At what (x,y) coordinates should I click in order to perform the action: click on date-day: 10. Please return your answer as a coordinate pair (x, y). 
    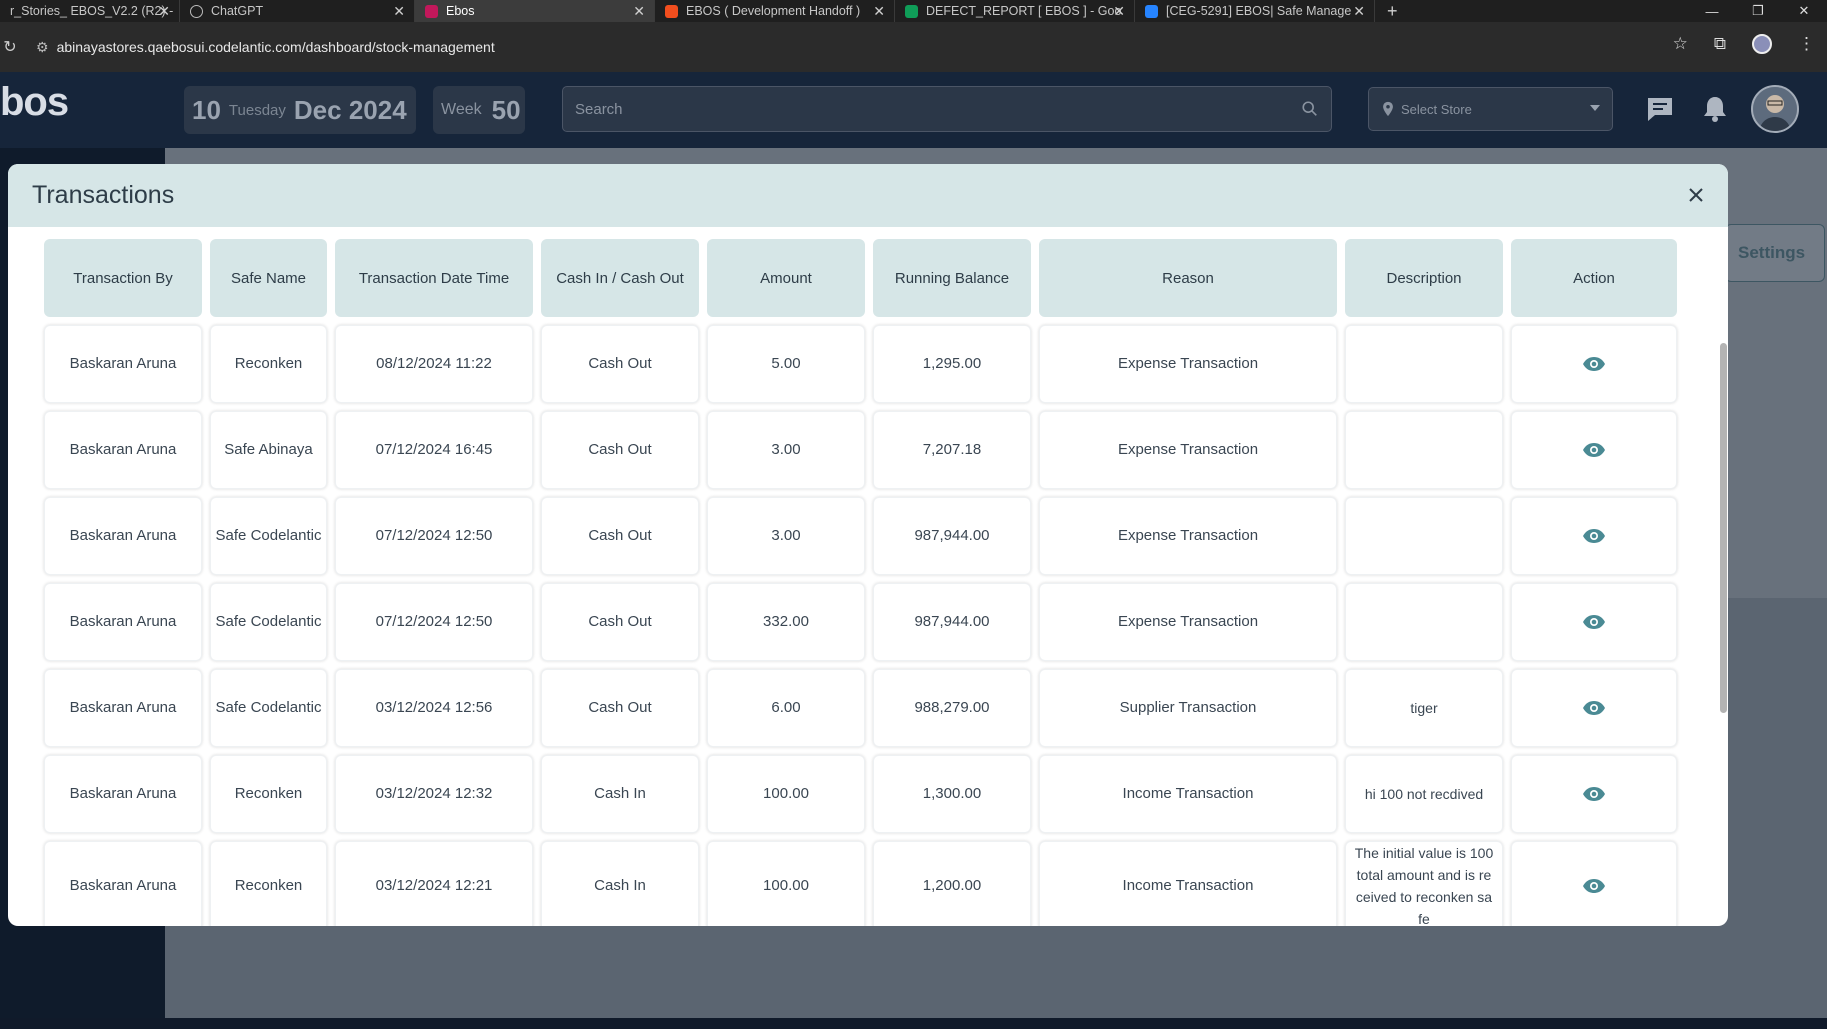
    Looking at the image, I should click on (206, 109).